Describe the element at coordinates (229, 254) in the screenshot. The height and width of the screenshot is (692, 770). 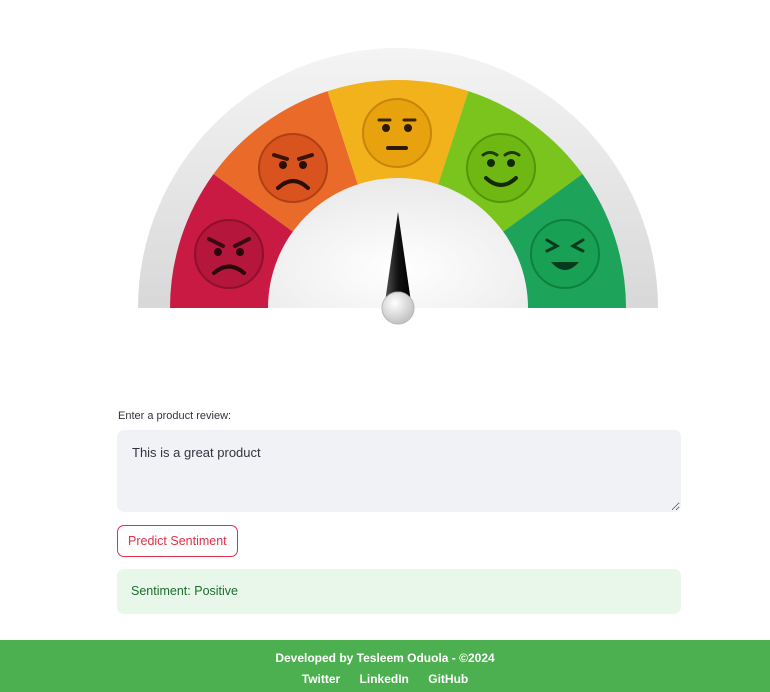
I see `angry-face-icon` at that location.